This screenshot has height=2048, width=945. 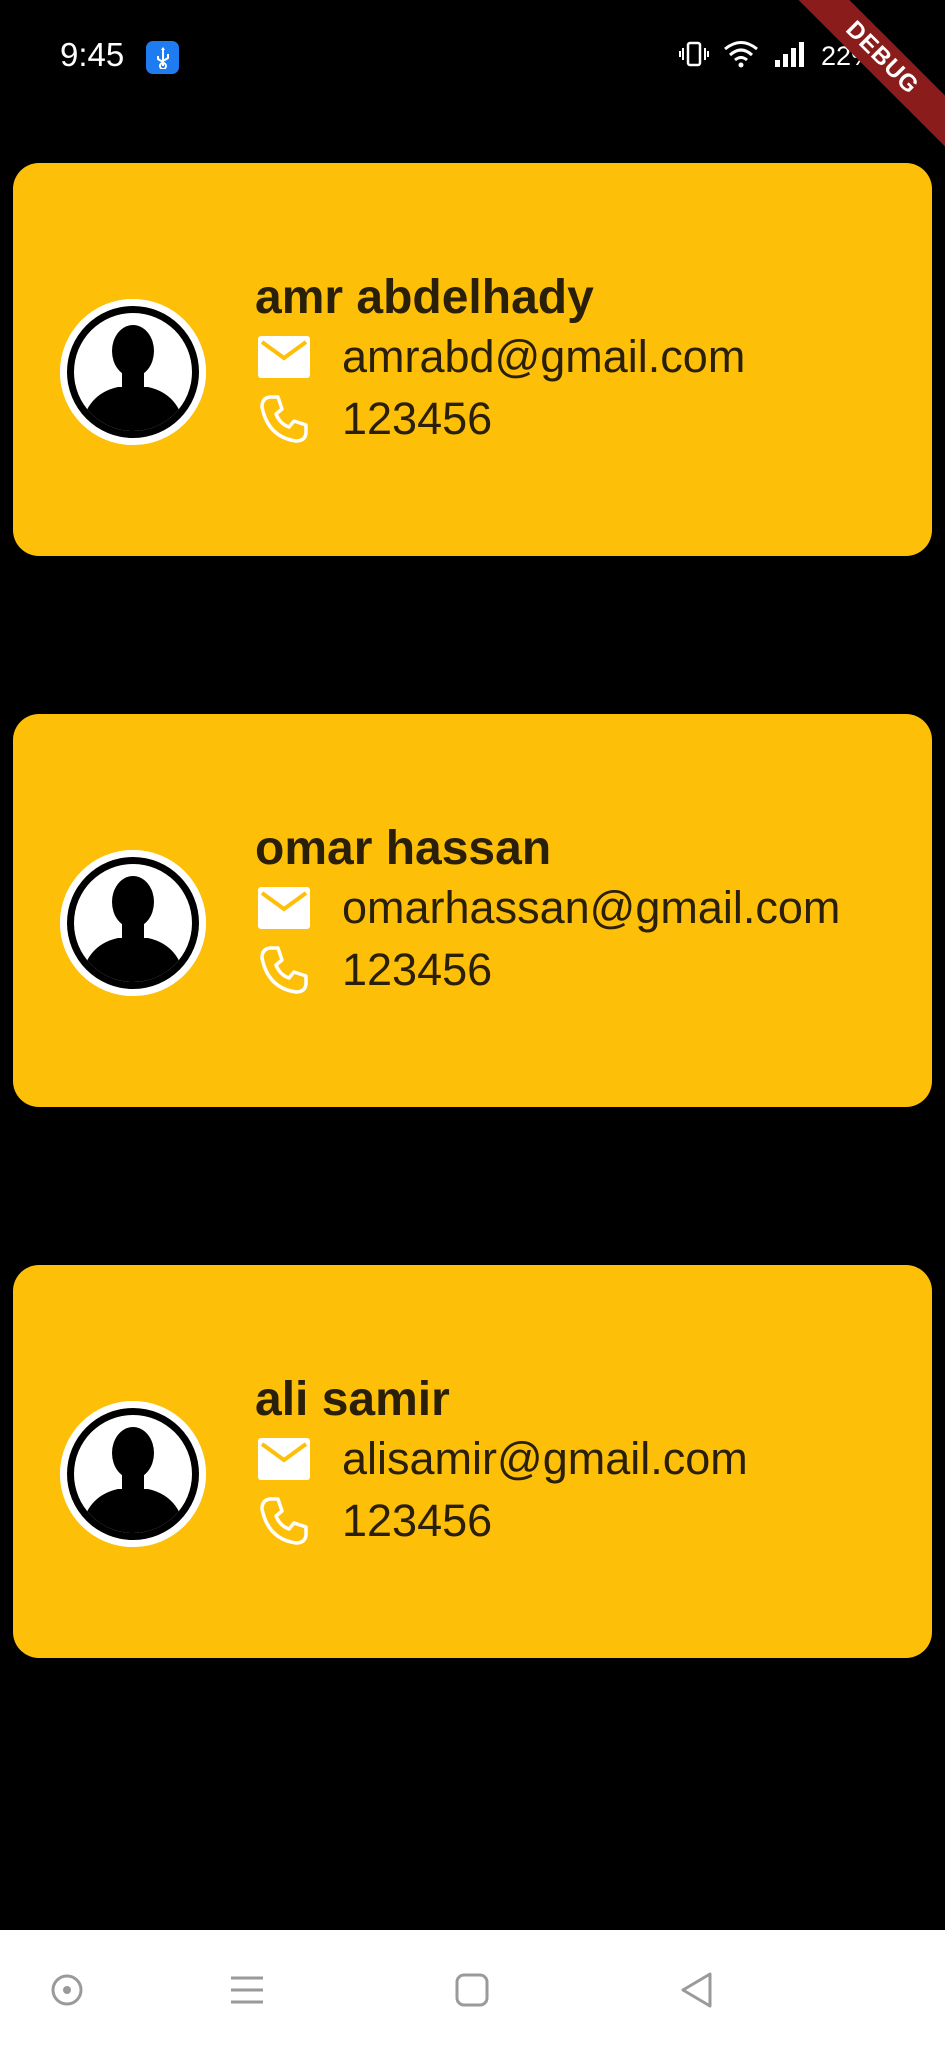 I want to click on contact-name: ali samir, so click(x=352, y=1399).